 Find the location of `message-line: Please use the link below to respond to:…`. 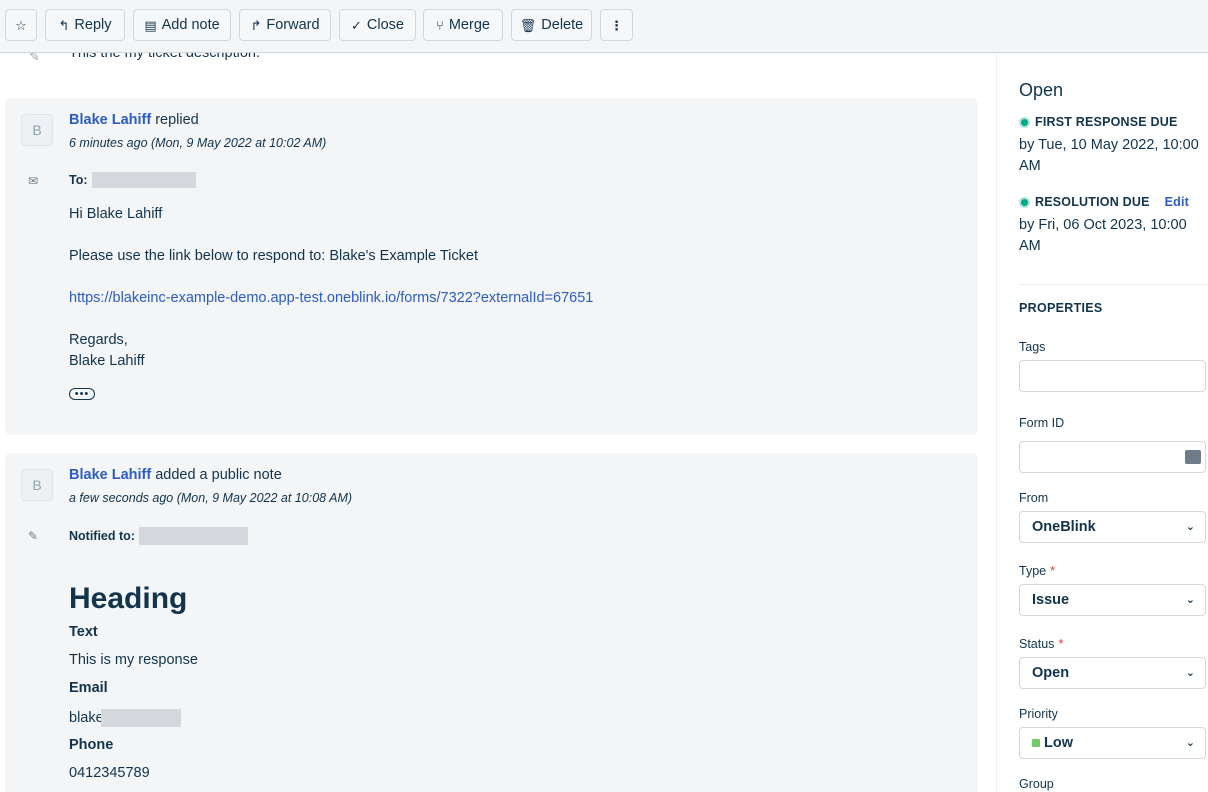

message-line: Please use the link below to respond to:… is located at coordinates (273, 256).